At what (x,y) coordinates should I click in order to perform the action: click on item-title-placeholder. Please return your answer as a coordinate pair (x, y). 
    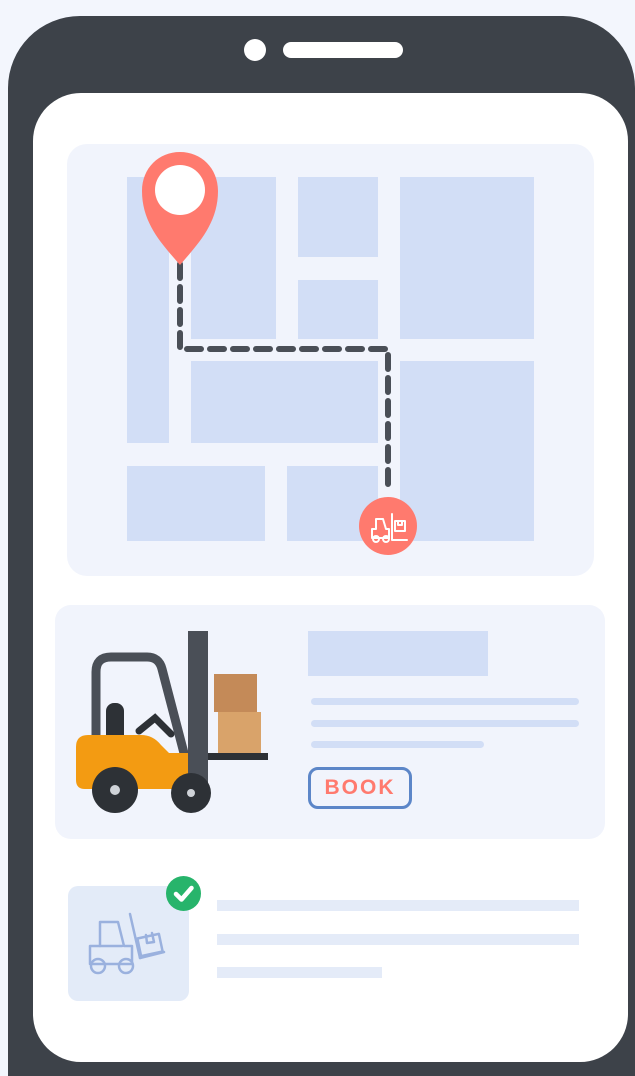
    Looking at the image, I should click on (398, 653).